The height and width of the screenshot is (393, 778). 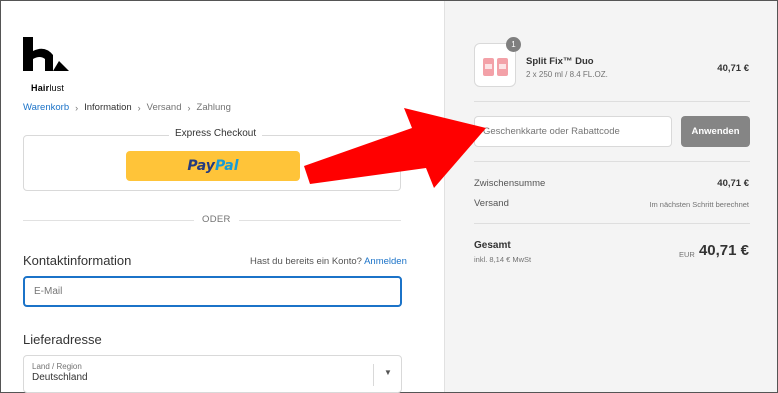 I want to click on shipping-value: Im nächsten Schritt berechnet, so click(x=699, y=204).